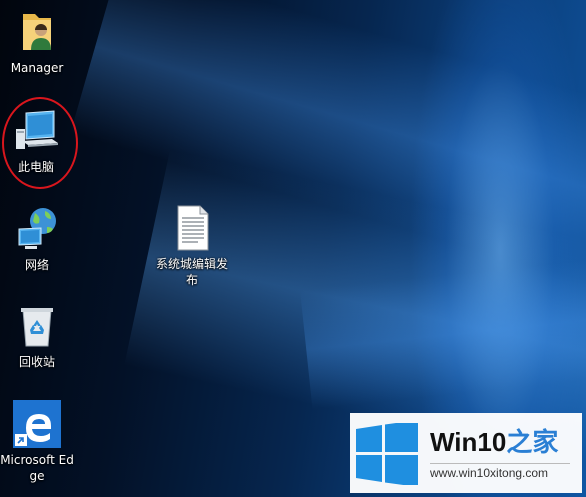 The image size is (586, 497). I want to click on desktop-icon-text-file: 系统城编辑发布, so click(192, 246).